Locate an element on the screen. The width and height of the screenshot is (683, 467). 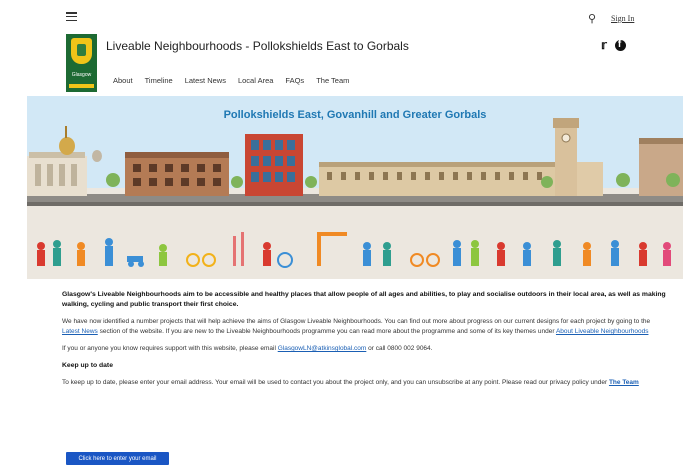
sign-in-link: Sign In is located at coordinates (622, 18).